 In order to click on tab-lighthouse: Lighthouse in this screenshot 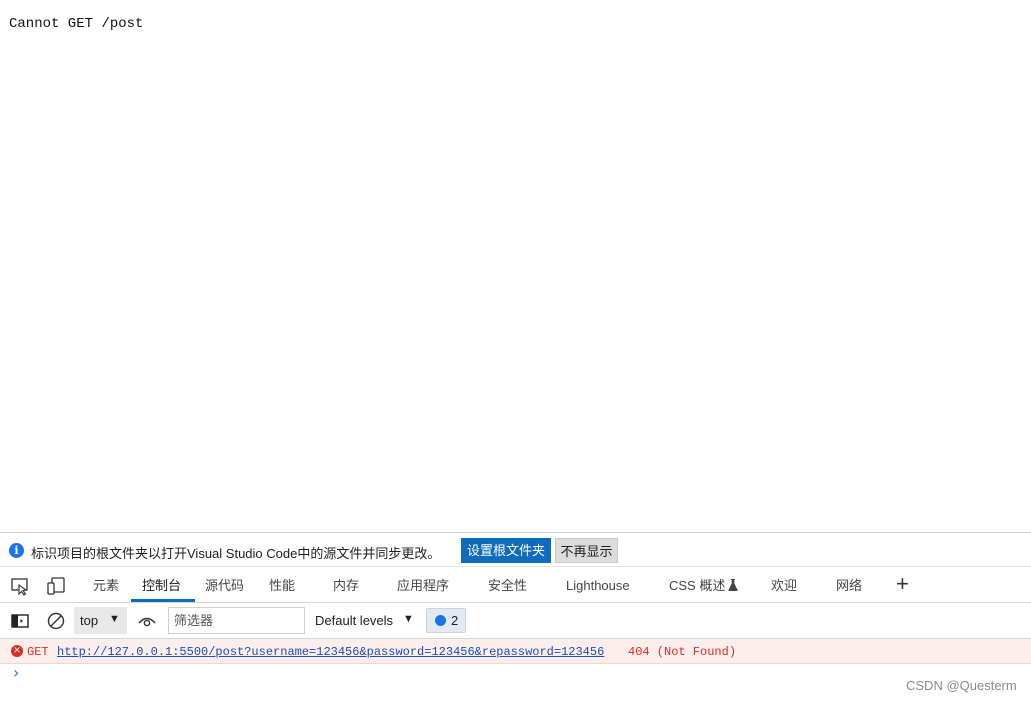, I will do `click(598, 584)`.